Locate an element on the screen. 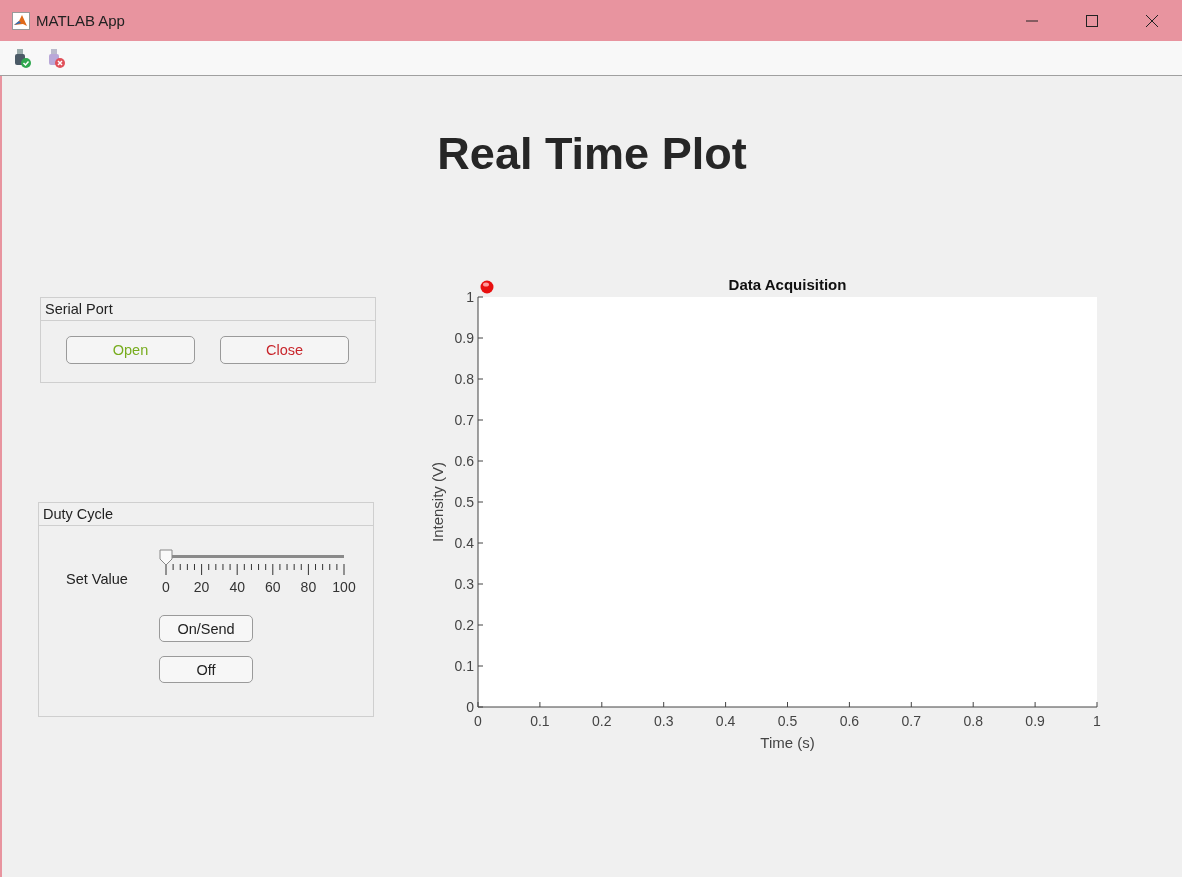 The width and height of the screenshot is (1182, 877). chart-title: Data Acquisition is located at coordinates (787, 284).